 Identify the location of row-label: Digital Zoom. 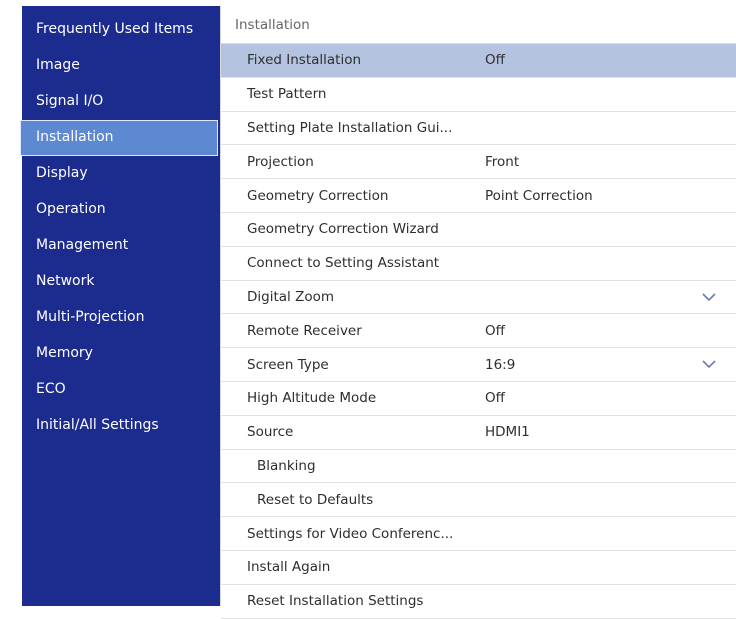
(290, 296).